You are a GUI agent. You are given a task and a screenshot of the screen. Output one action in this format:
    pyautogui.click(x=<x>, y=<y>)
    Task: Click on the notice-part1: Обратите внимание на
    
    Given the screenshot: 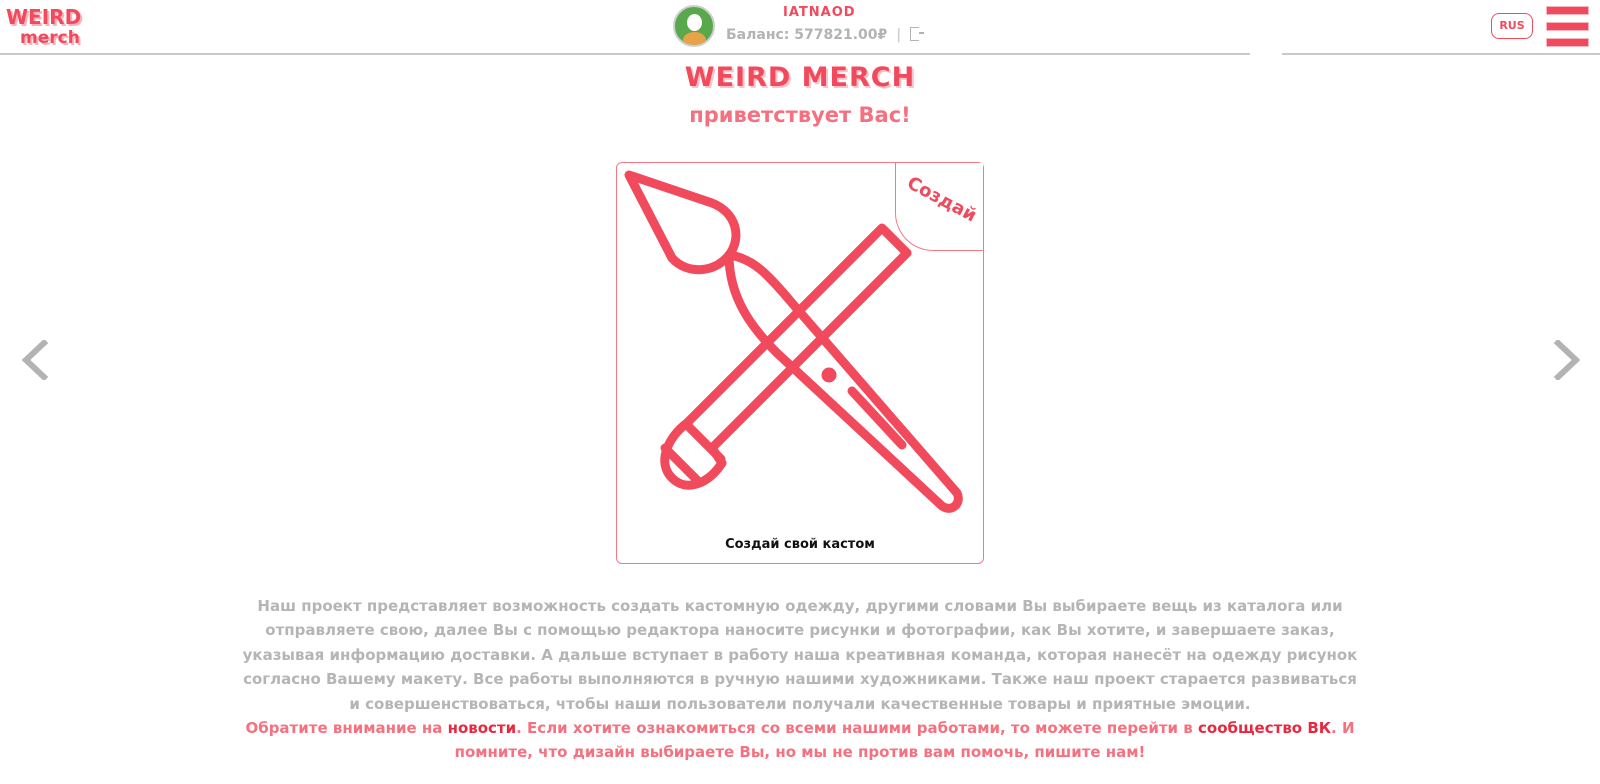 What is the action you would take?
    pyautogui.click(x=346, y=728)
    